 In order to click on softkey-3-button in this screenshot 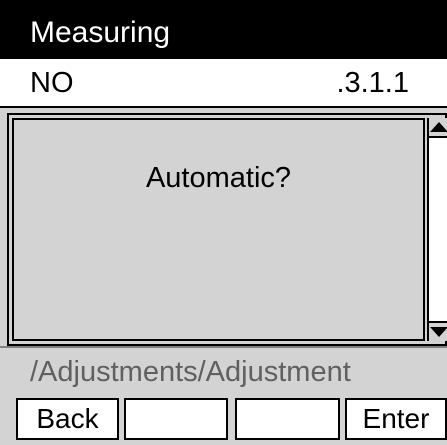, I will do `click(287, 419)`.